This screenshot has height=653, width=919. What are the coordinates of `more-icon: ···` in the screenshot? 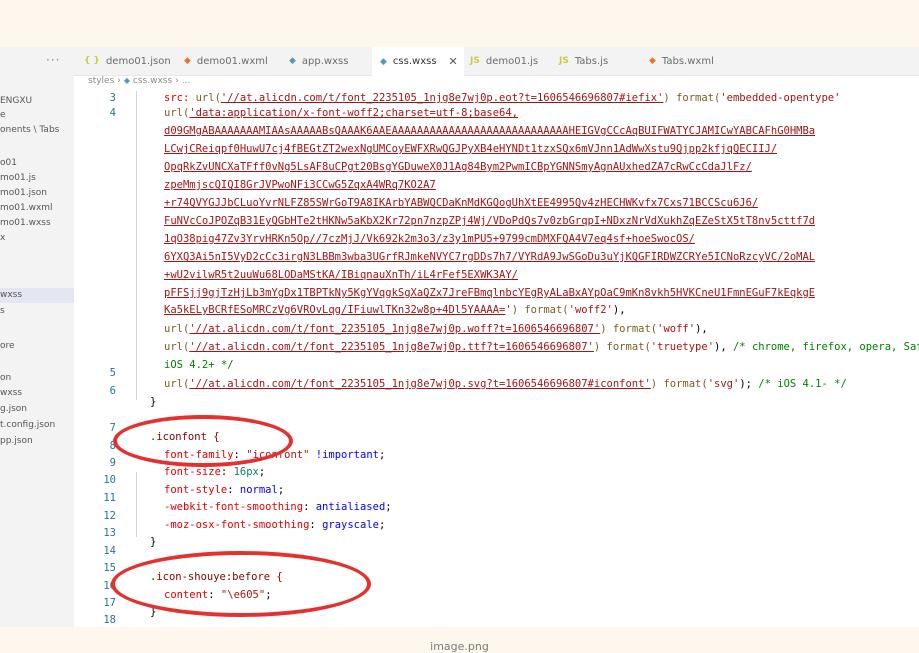 It's located at (53, 60).